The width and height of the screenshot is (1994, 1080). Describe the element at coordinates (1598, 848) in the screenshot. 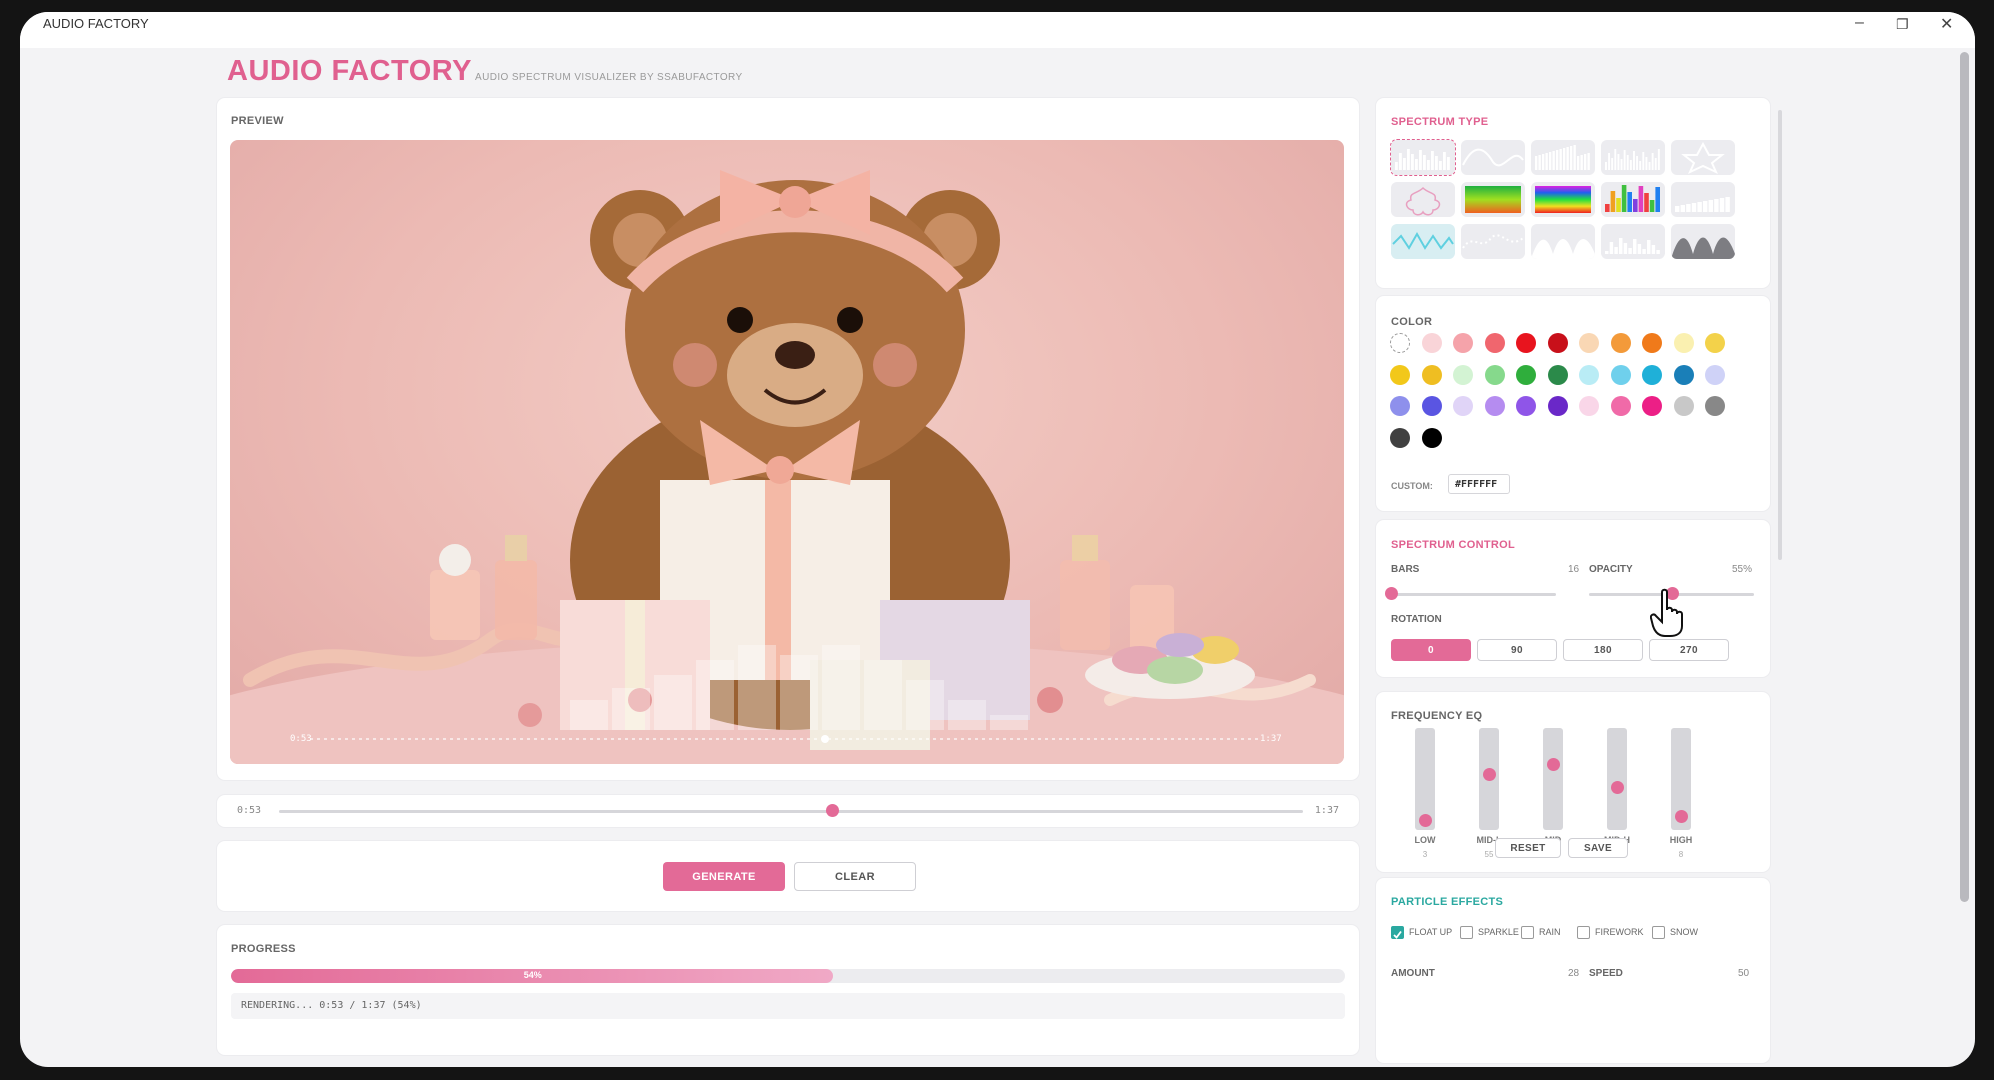

I see `eq-save-button: SAVE` at that location.